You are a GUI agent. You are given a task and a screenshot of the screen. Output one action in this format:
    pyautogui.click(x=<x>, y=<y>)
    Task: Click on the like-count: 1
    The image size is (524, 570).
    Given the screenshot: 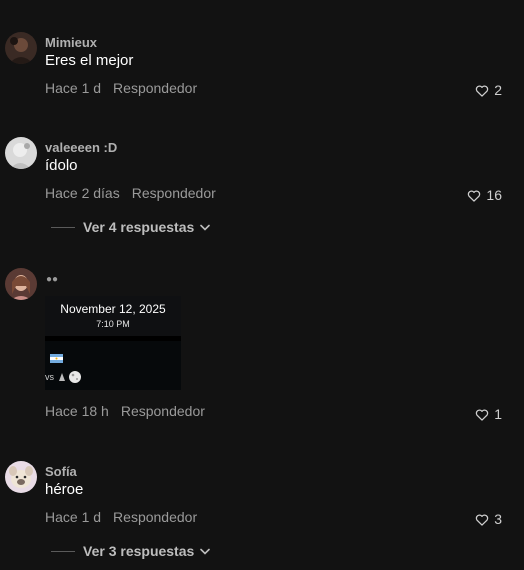 What is the action you would take?
    pyautogui.click(x=498, y=414)
    